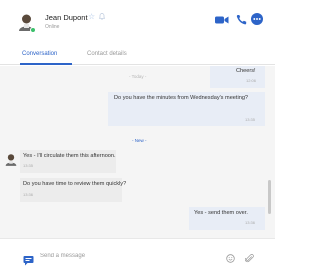 Image resolution: width=320 pixels, height=275 pixels. Describe the element at coordinates (246, 71) in the screenshot. I see `message-text: Cheers!` at that location.